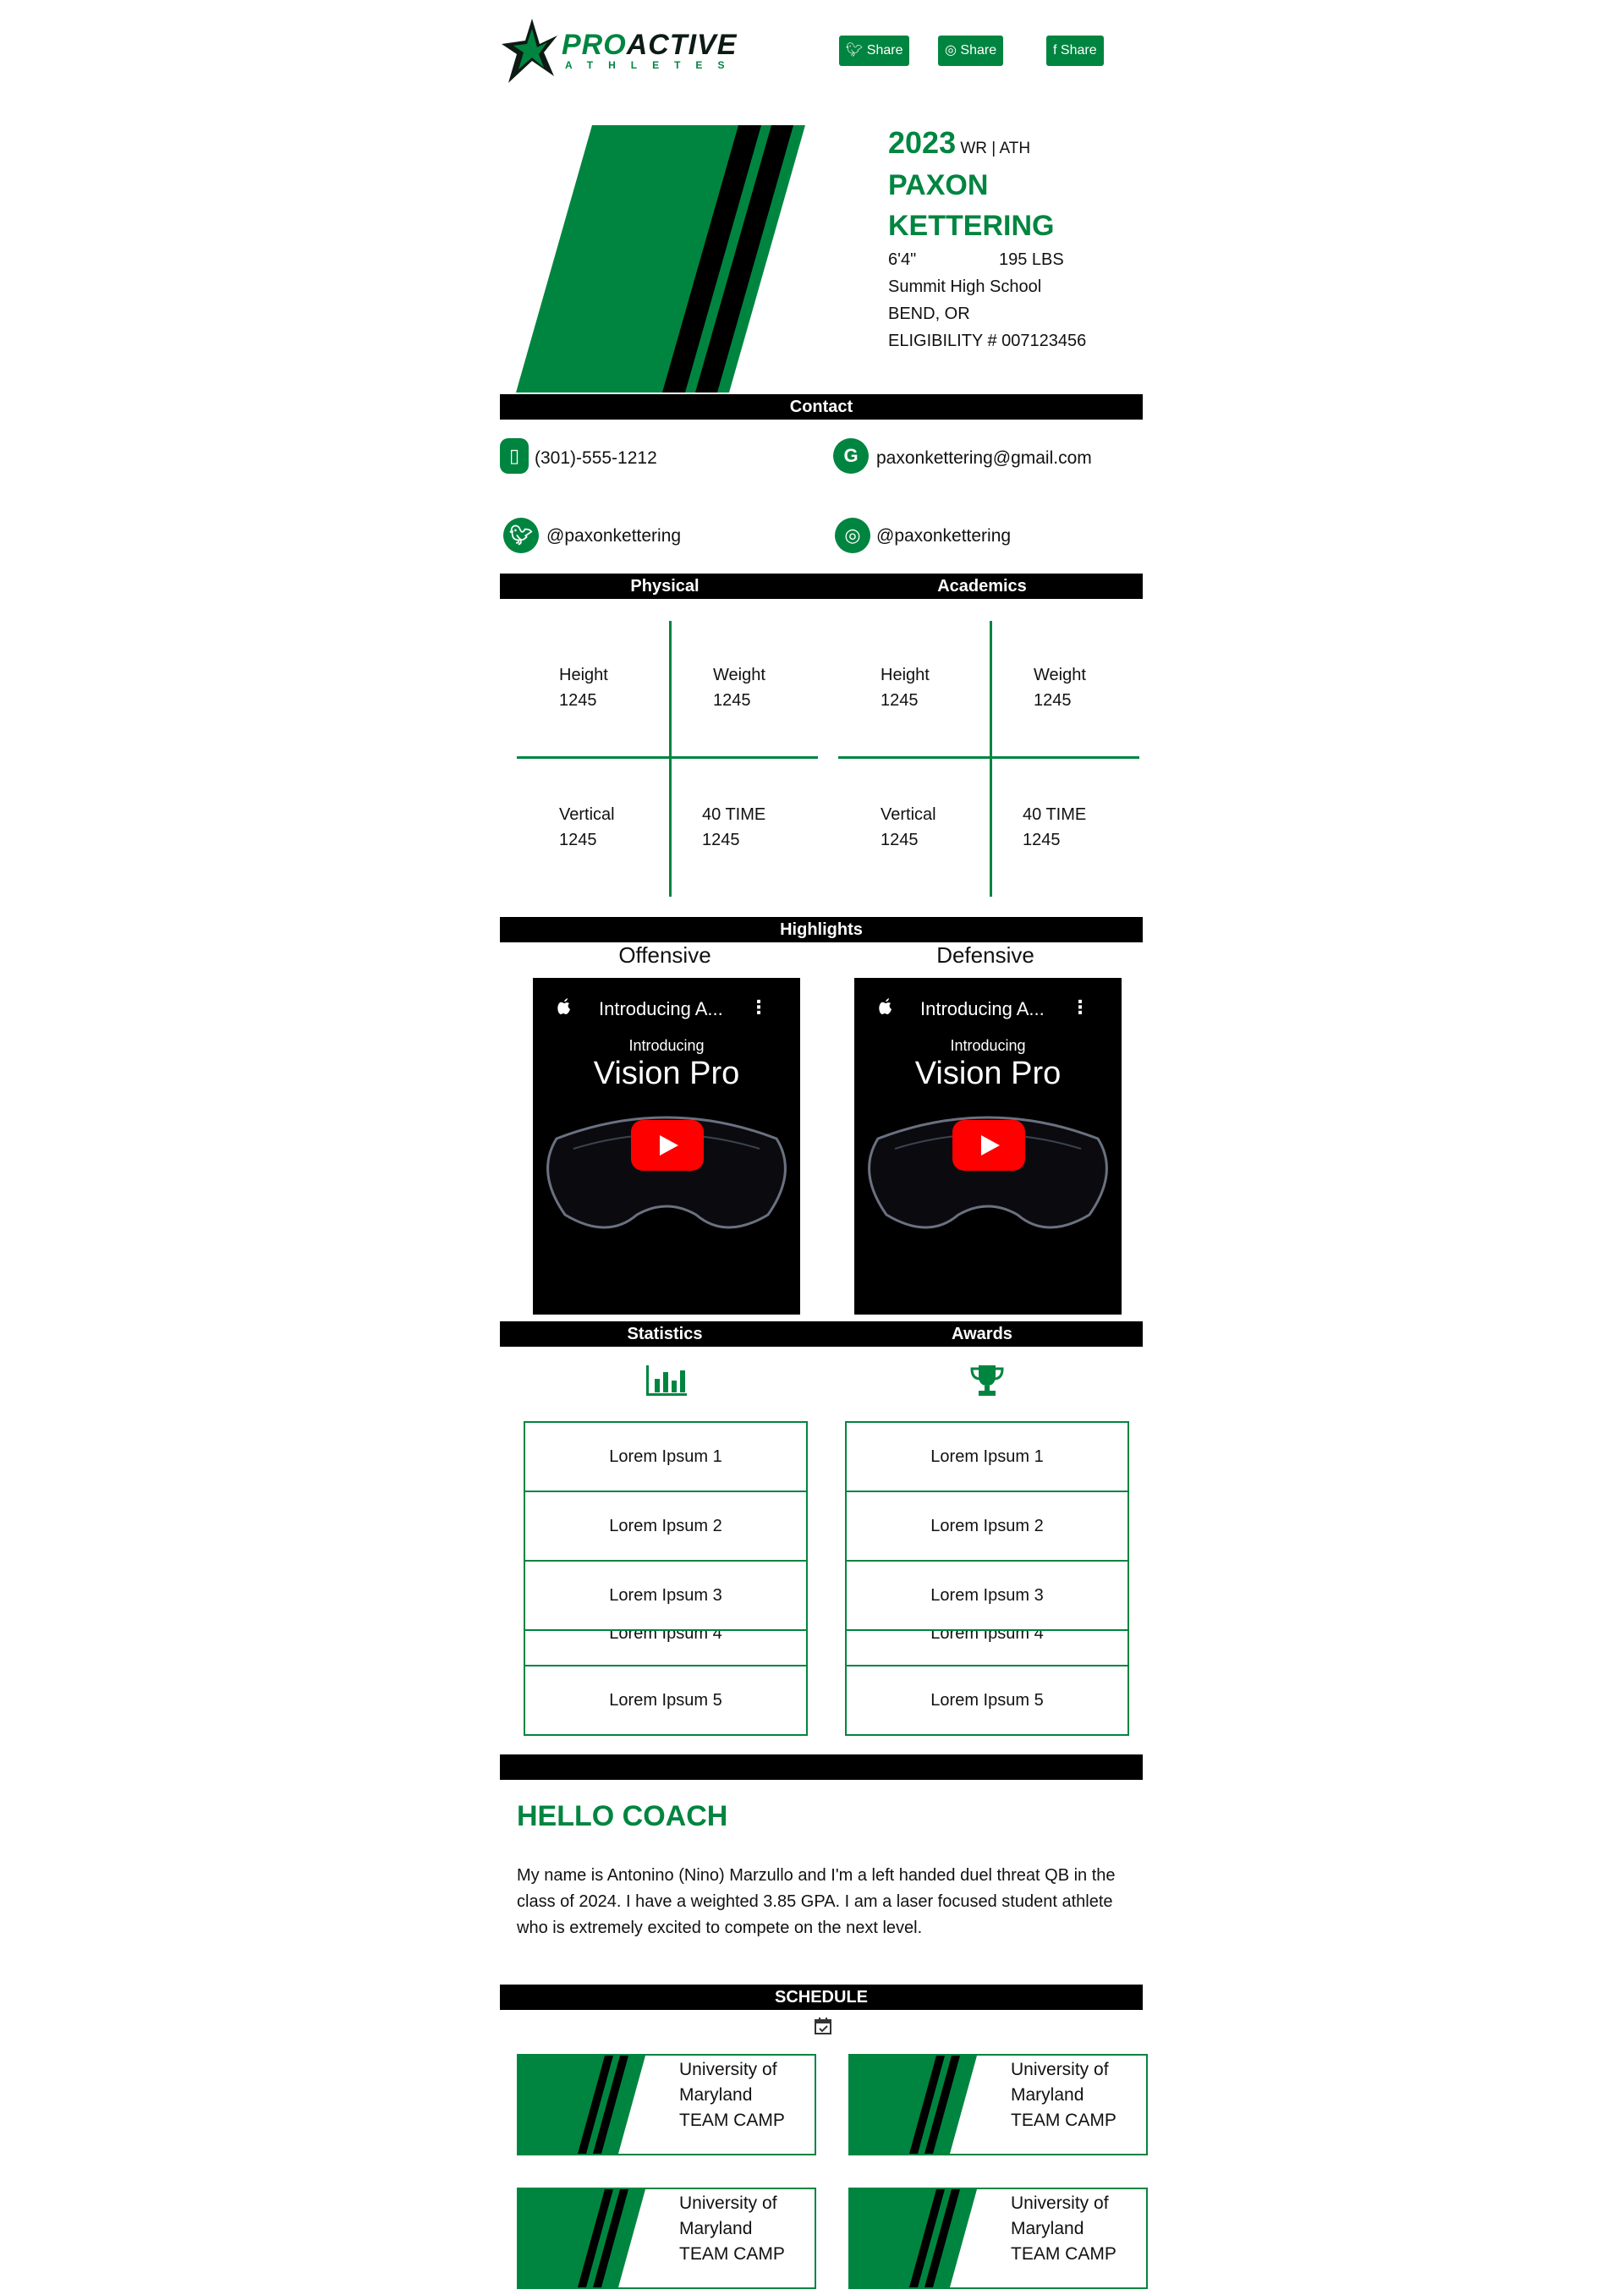  What do you see at coordinates (971, 51) in the screenshot?
I see `instagram-share-button: ◎ Share` at bounding box center [971, 51].